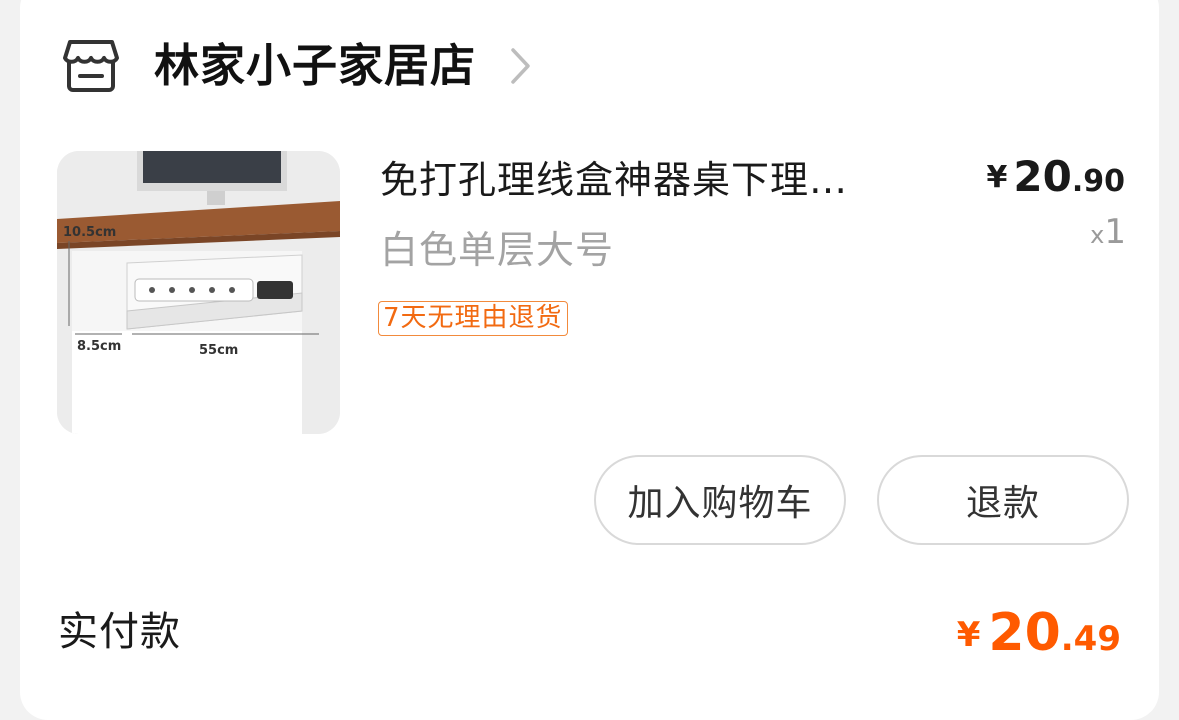 The height and width of the screenshot is (720, 1179). Describe the element at coordinates (473, 318) in the screenshot. I see `return-policy-tag: 7天无理由退货` at that location.